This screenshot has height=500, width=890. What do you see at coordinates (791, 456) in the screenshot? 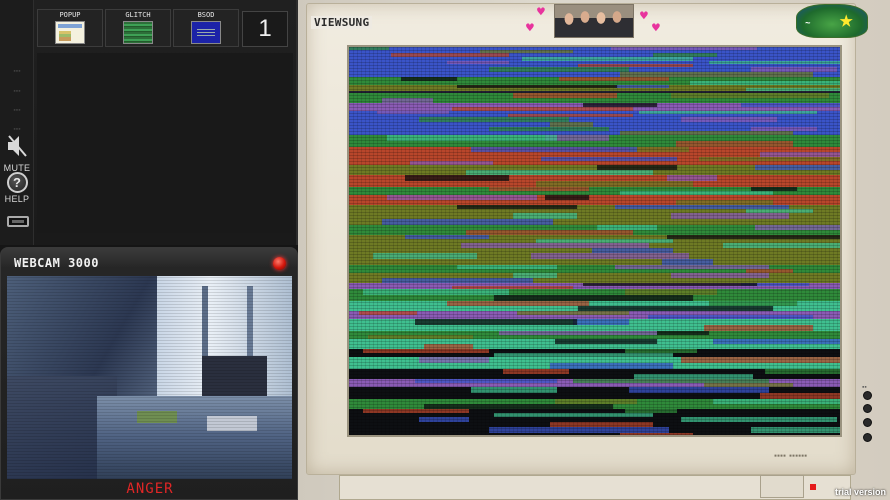
I see `monitor-model-text: ▪▪▪▪ ▪▪▪▪▪▪` at bounding box center [791, 456].